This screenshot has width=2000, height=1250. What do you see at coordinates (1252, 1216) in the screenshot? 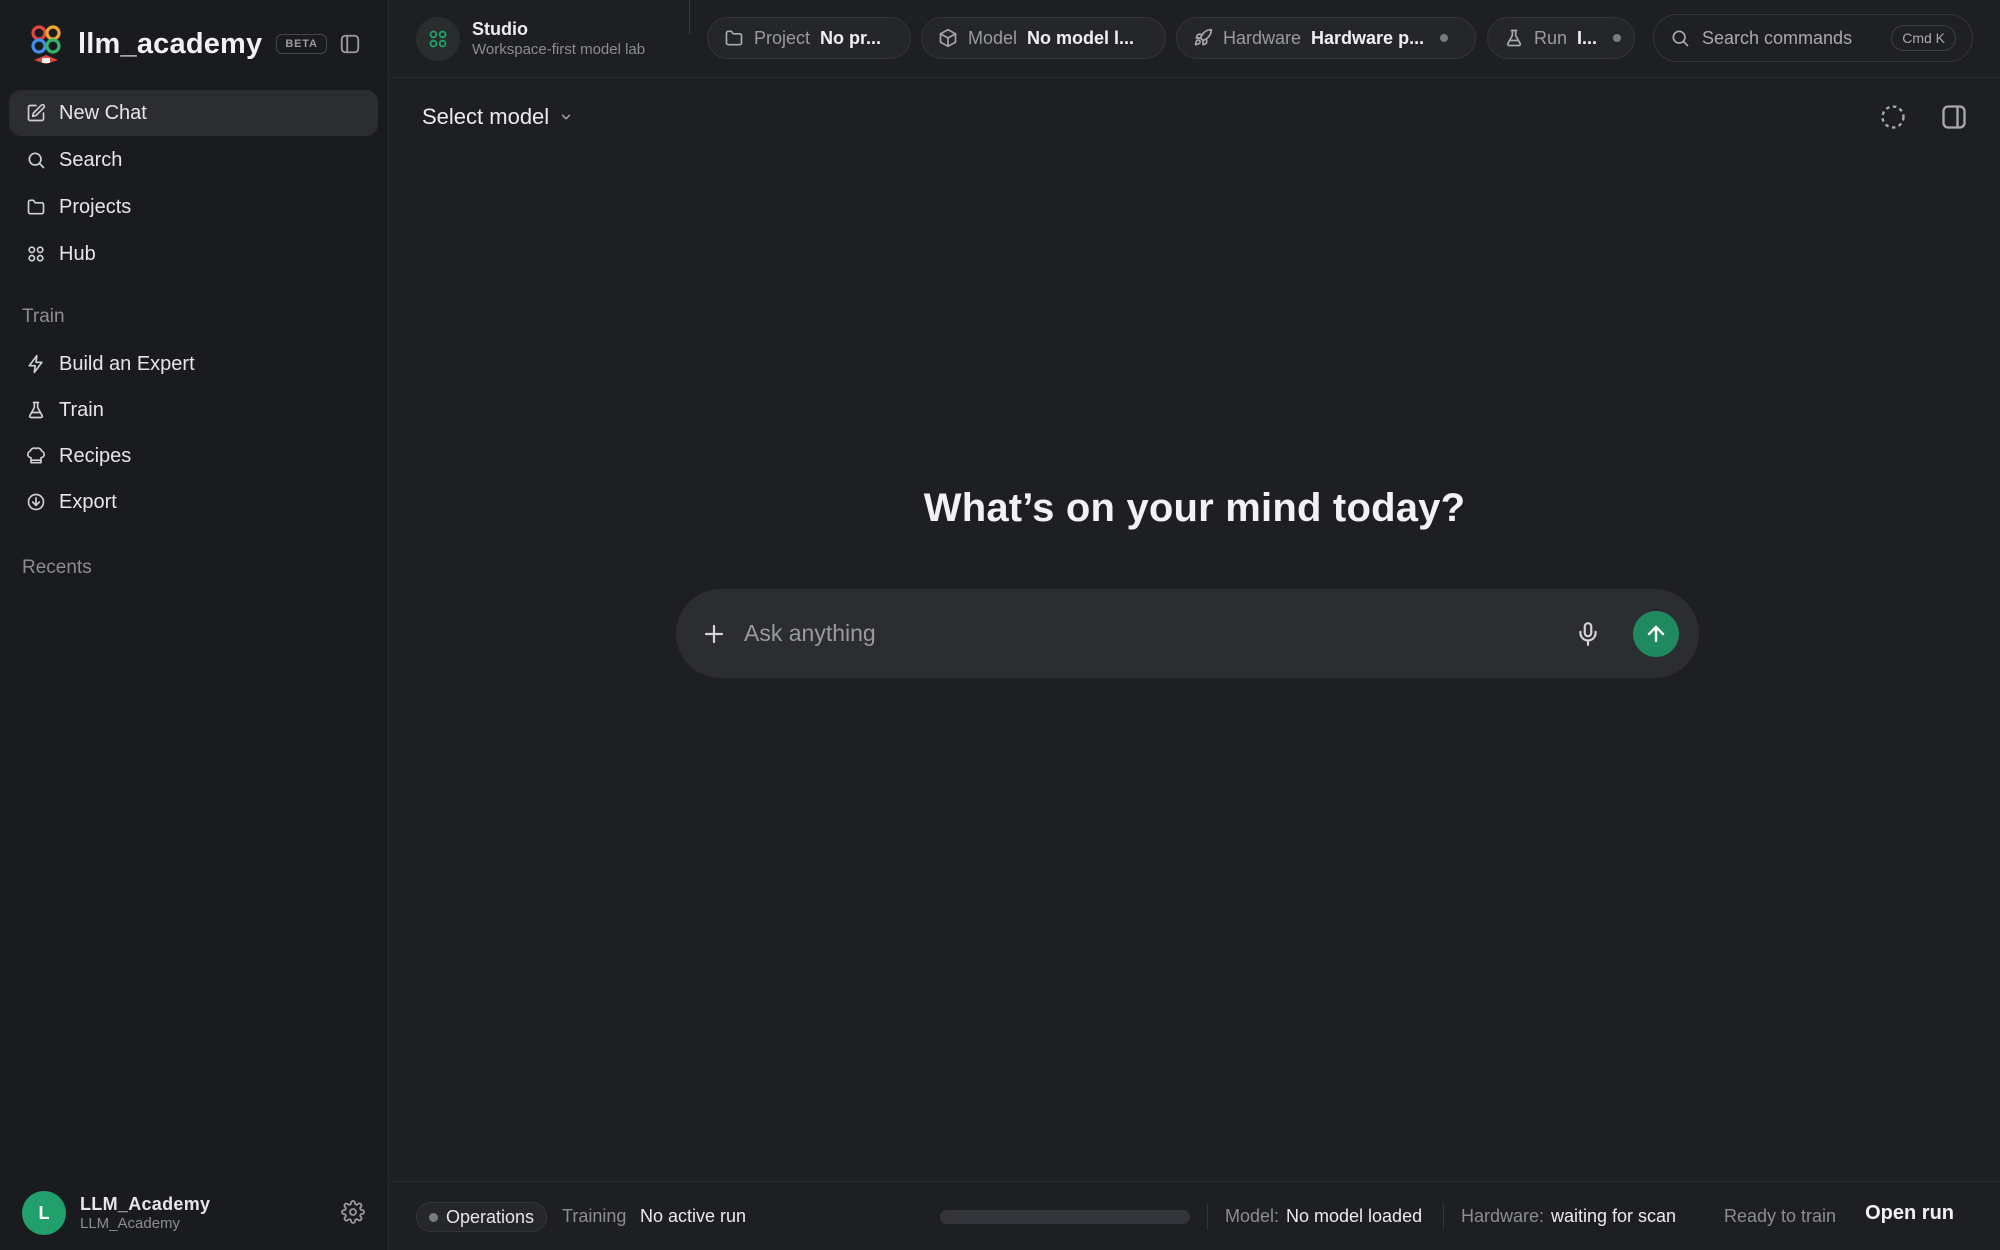
I see `model-status-label: Model:` at bounding box center [1252, 1216].